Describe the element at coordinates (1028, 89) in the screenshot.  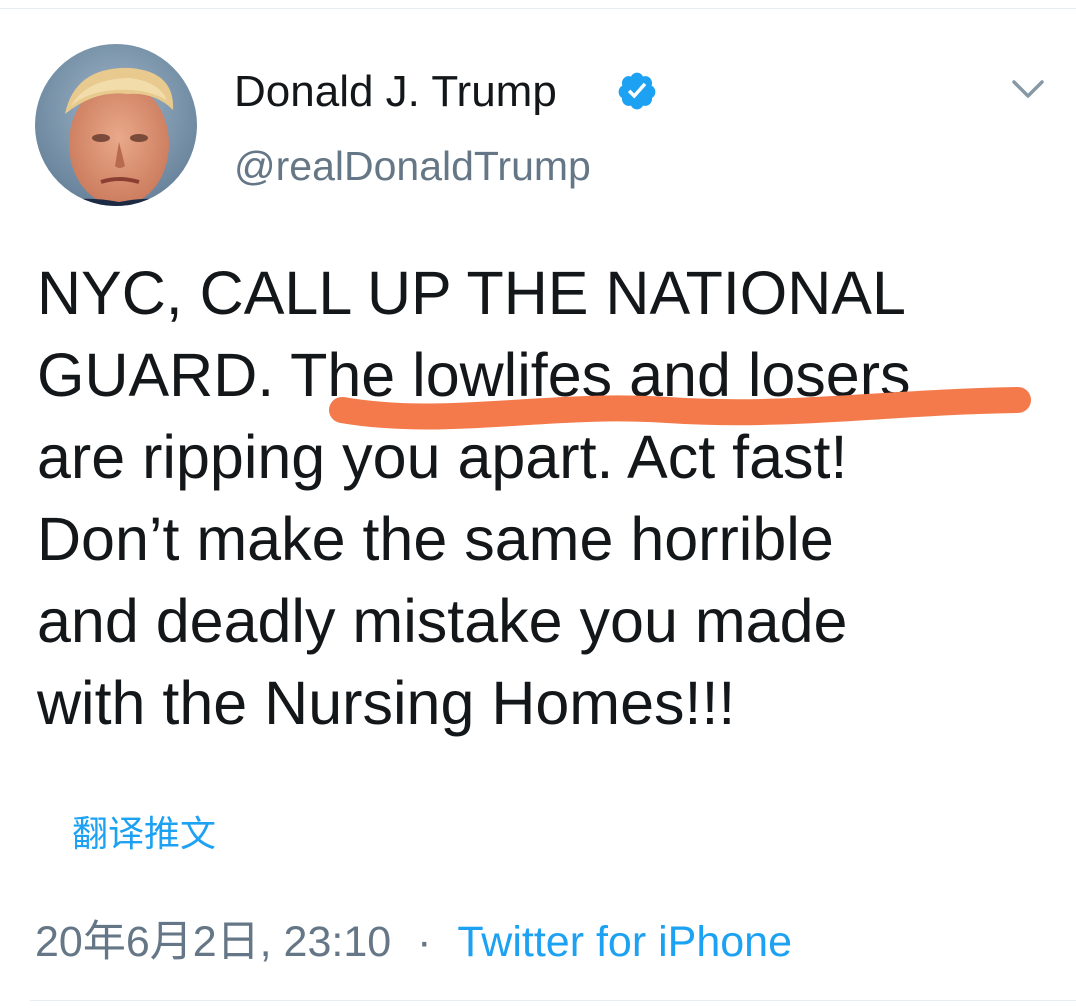
I see `chevron-down-icon` at that location.